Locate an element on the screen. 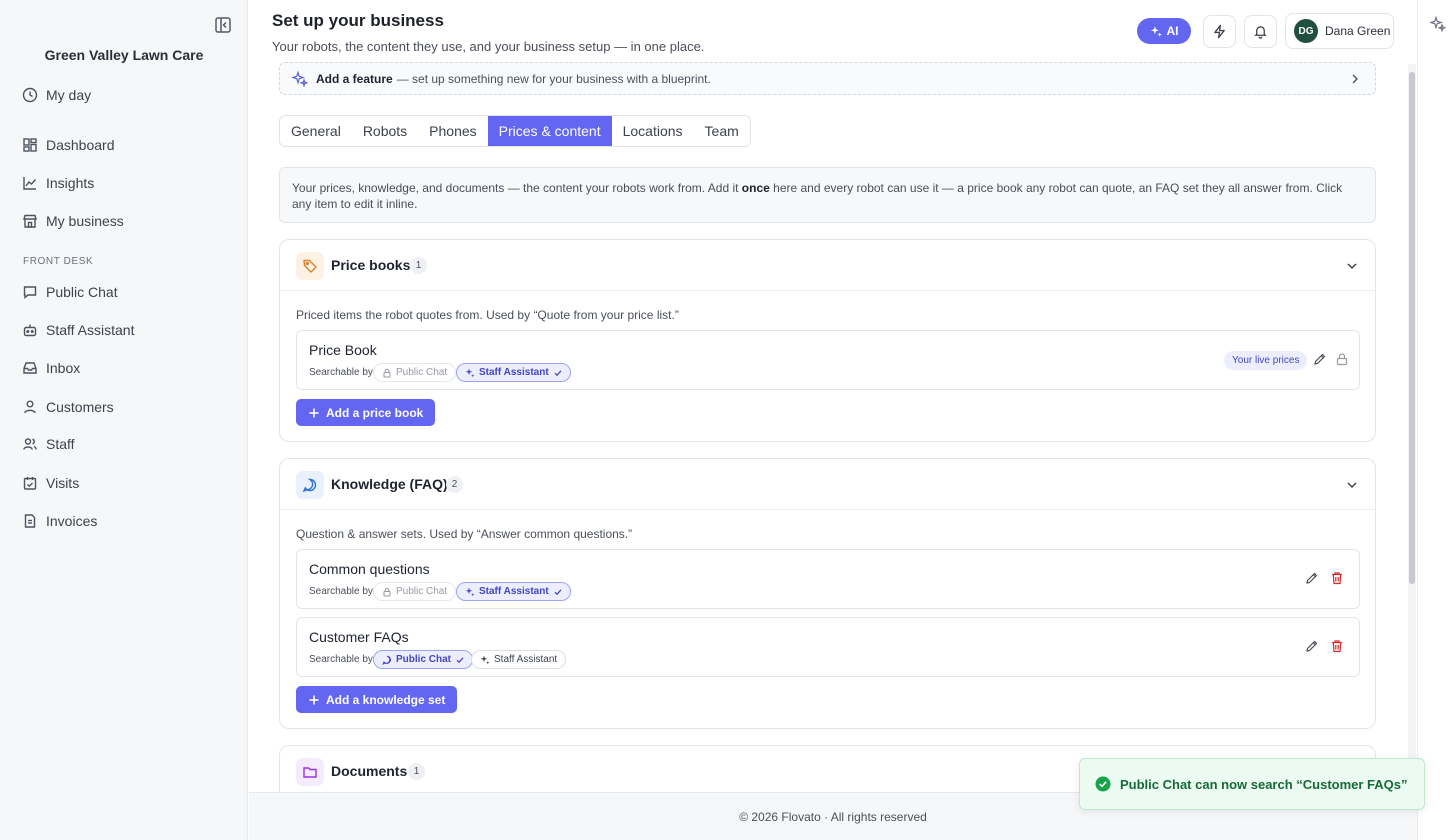  tab-phones: Phones is located at coordinates (452, 131).